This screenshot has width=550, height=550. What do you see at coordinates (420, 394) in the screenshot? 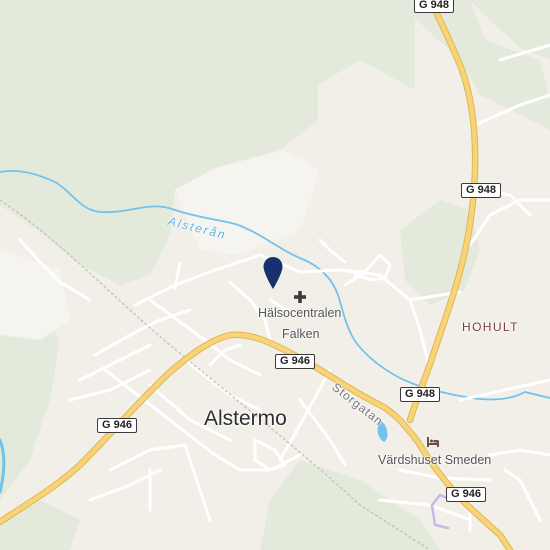
I see `road-shield-g948-lower: G 948` at bounding box center [420, 394].